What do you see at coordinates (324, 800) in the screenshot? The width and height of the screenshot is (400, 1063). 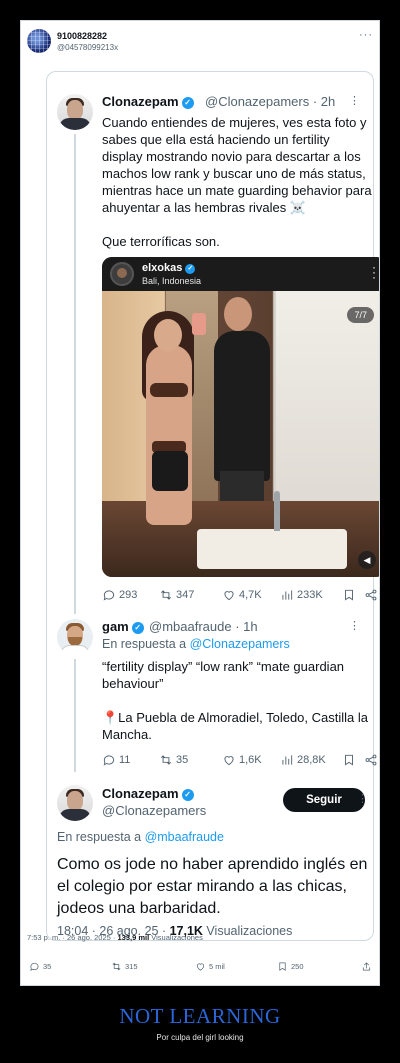 I see `follow-button: Seguir` at bounding box center [324, 800].